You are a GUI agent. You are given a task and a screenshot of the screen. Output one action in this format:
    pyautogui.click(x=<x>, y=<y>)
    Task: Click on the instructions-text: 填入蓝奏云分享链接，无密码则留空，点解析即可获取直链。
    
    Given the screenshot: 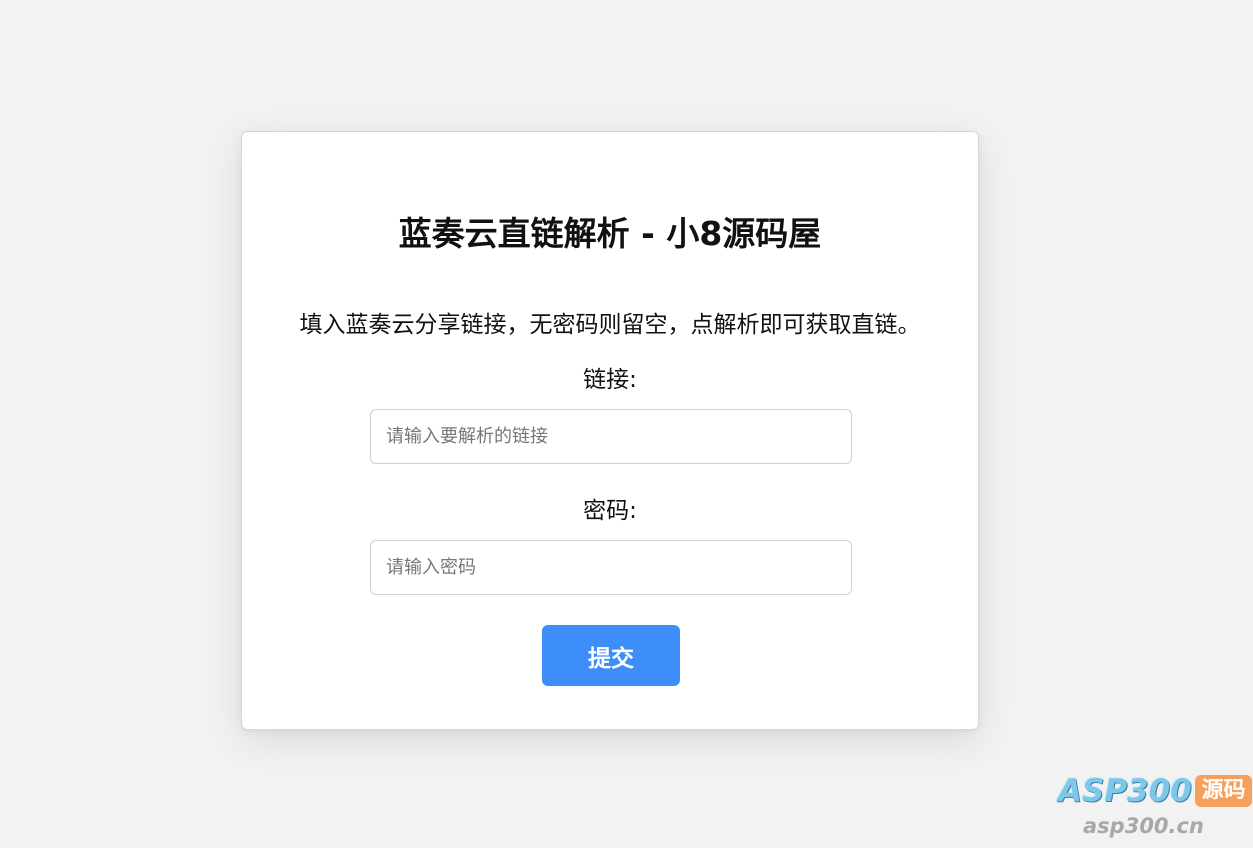 What is the action you would take?
    pyautogui.click(x=610, y=325)
    